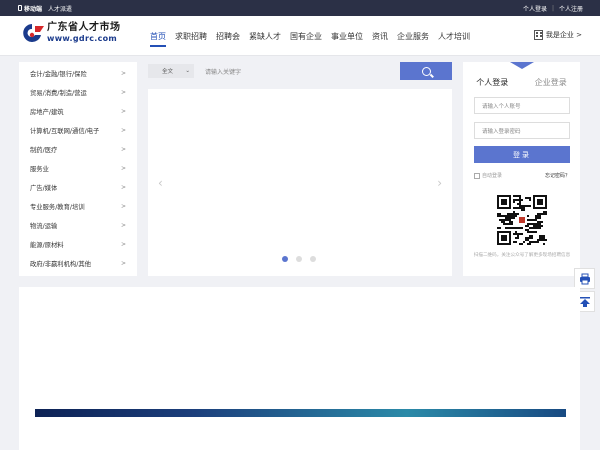 The image size is (600, 450). What do you see at coordinates (522, 154) in the screenshot?
I see `login-button: 登录` at bounding box center [522, 154].